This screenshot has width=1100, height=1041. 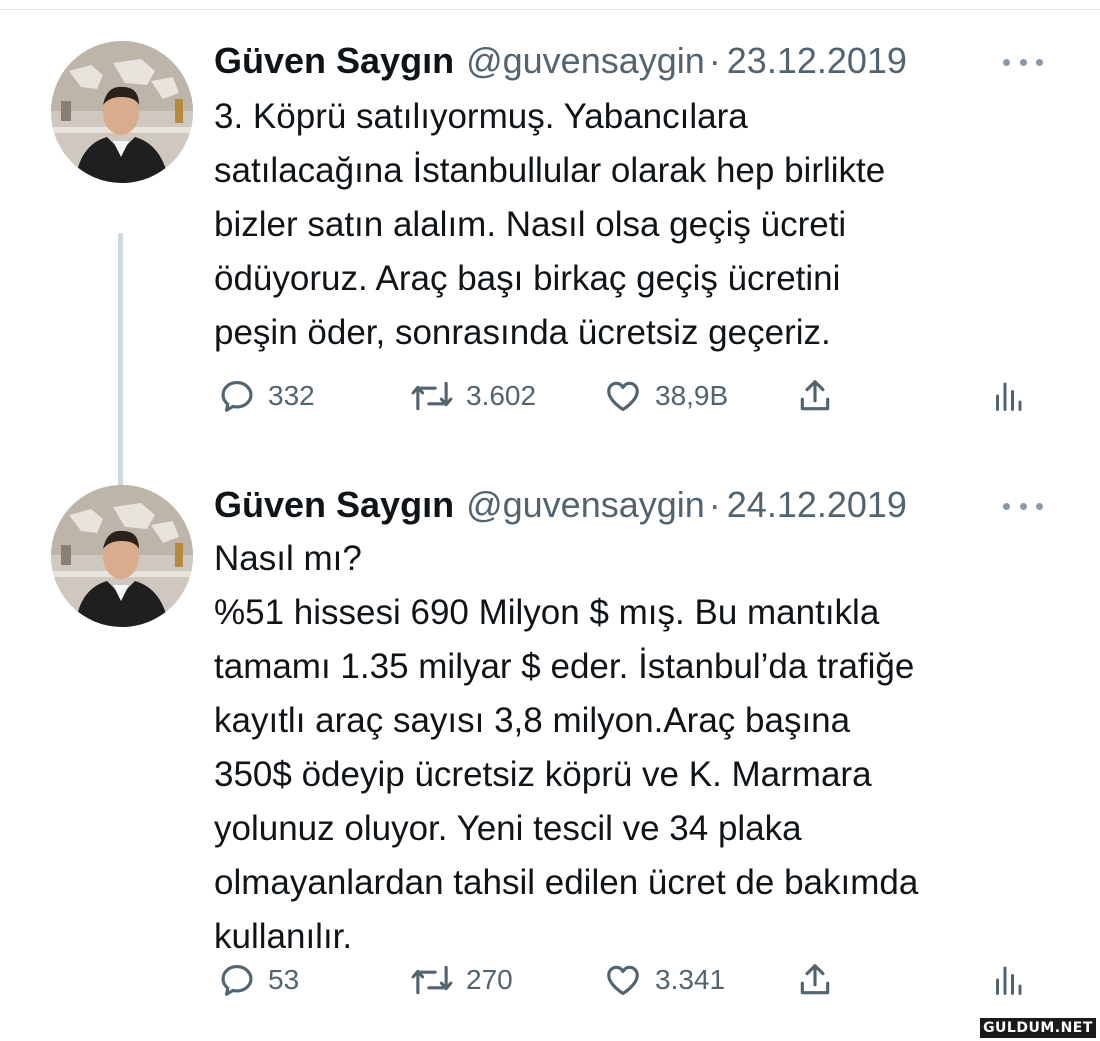 I want to click on watermark-text: GULDUM.NET, so click(x=1038, y=1028).